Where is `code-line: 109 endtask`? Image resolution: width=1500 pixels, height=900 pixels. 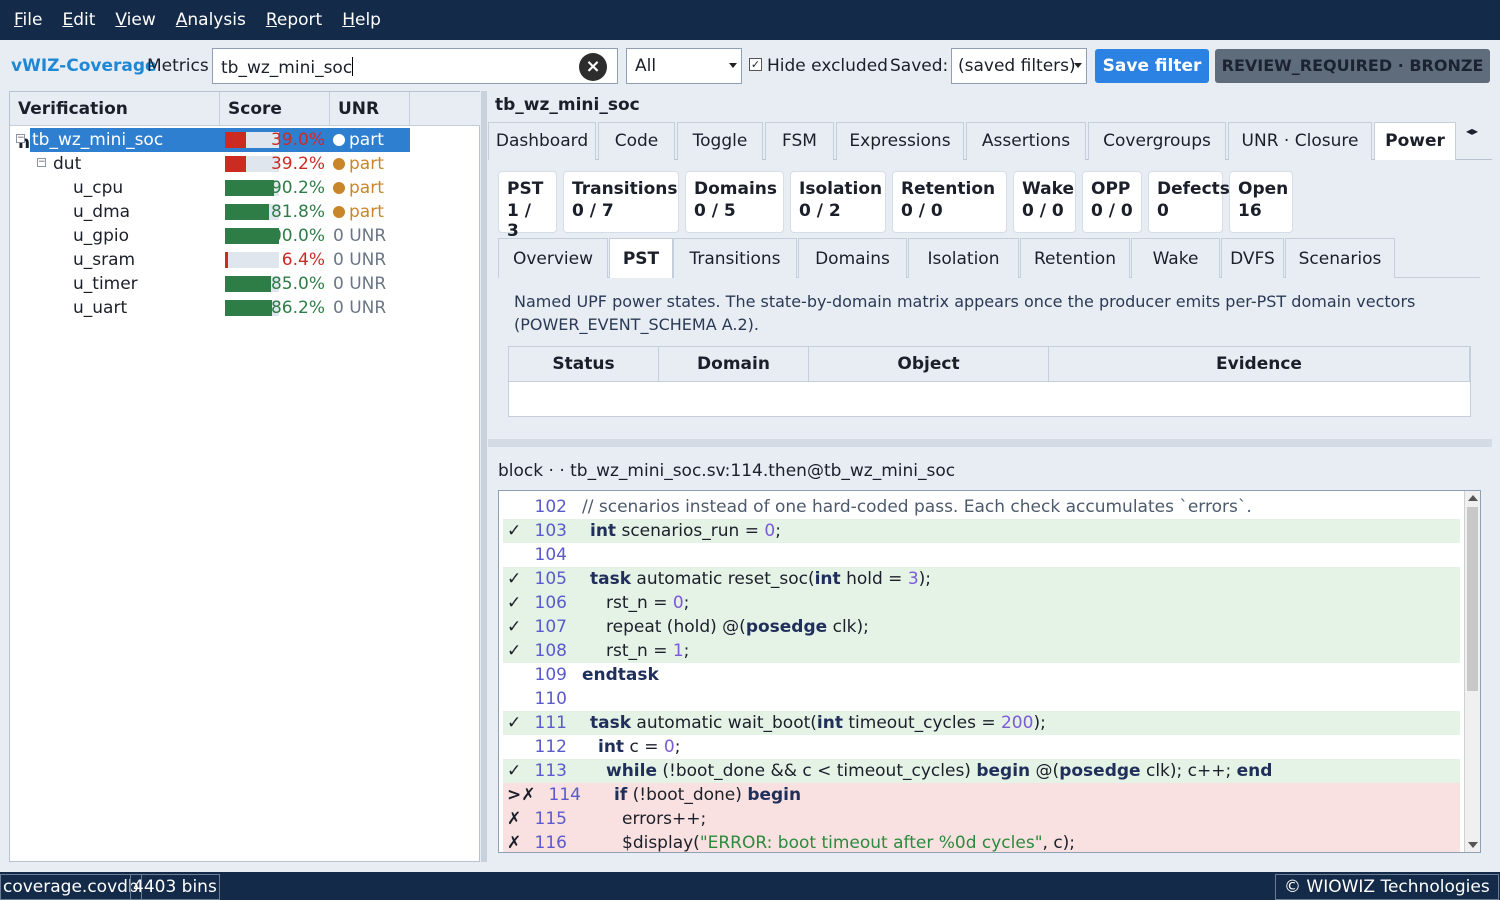 code-line: 109 endtask is located at coordinates (981, 675).